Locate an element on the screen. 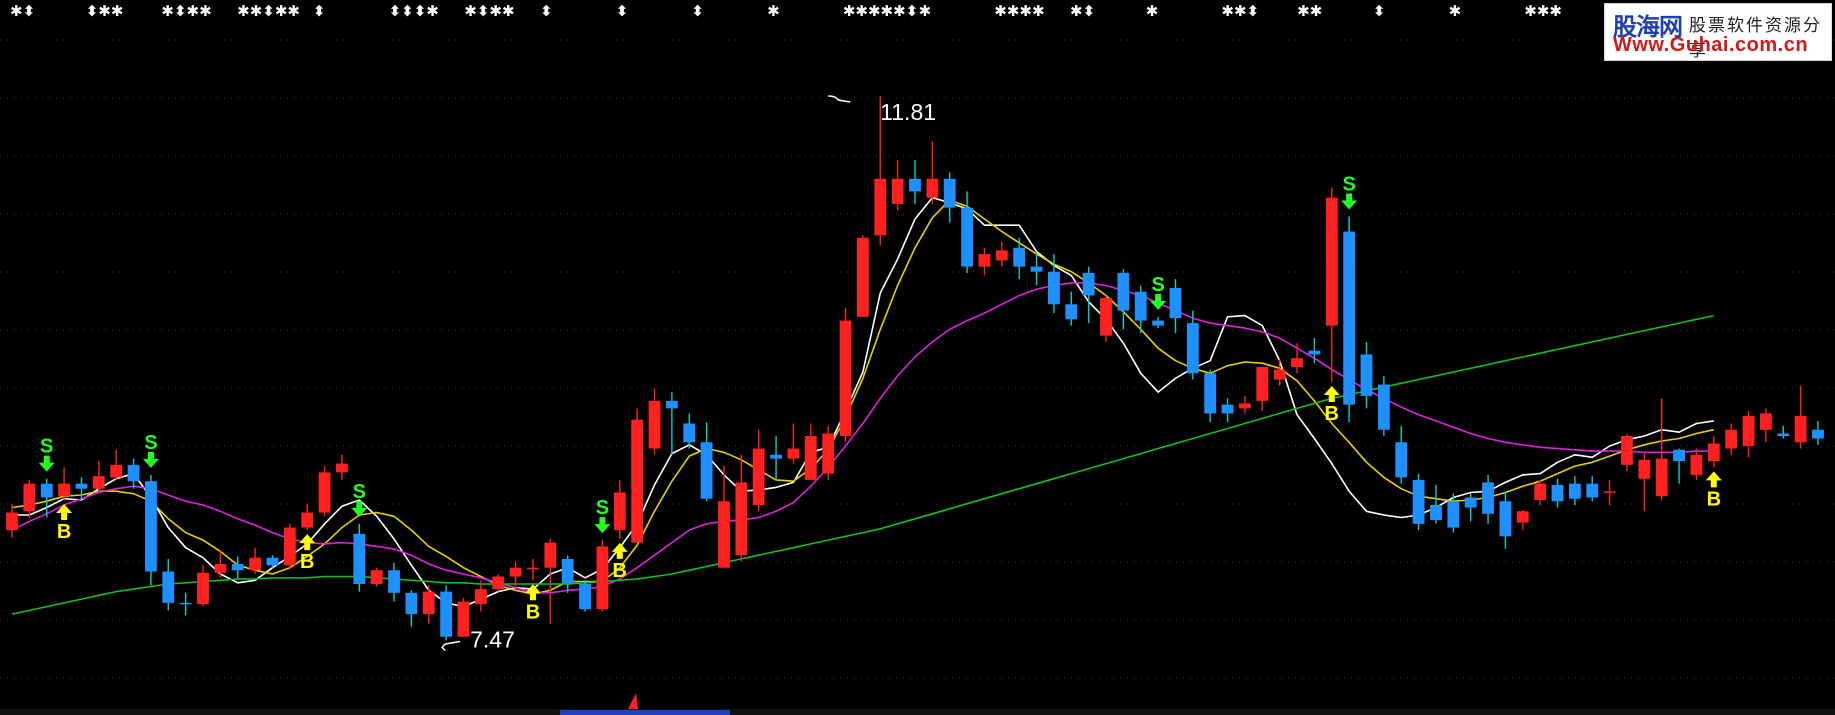 Image resolution: width=1835 pixels, height=715 pixels. top-marker: ✱⬍✱✱ is located at coordinates (186, 11).